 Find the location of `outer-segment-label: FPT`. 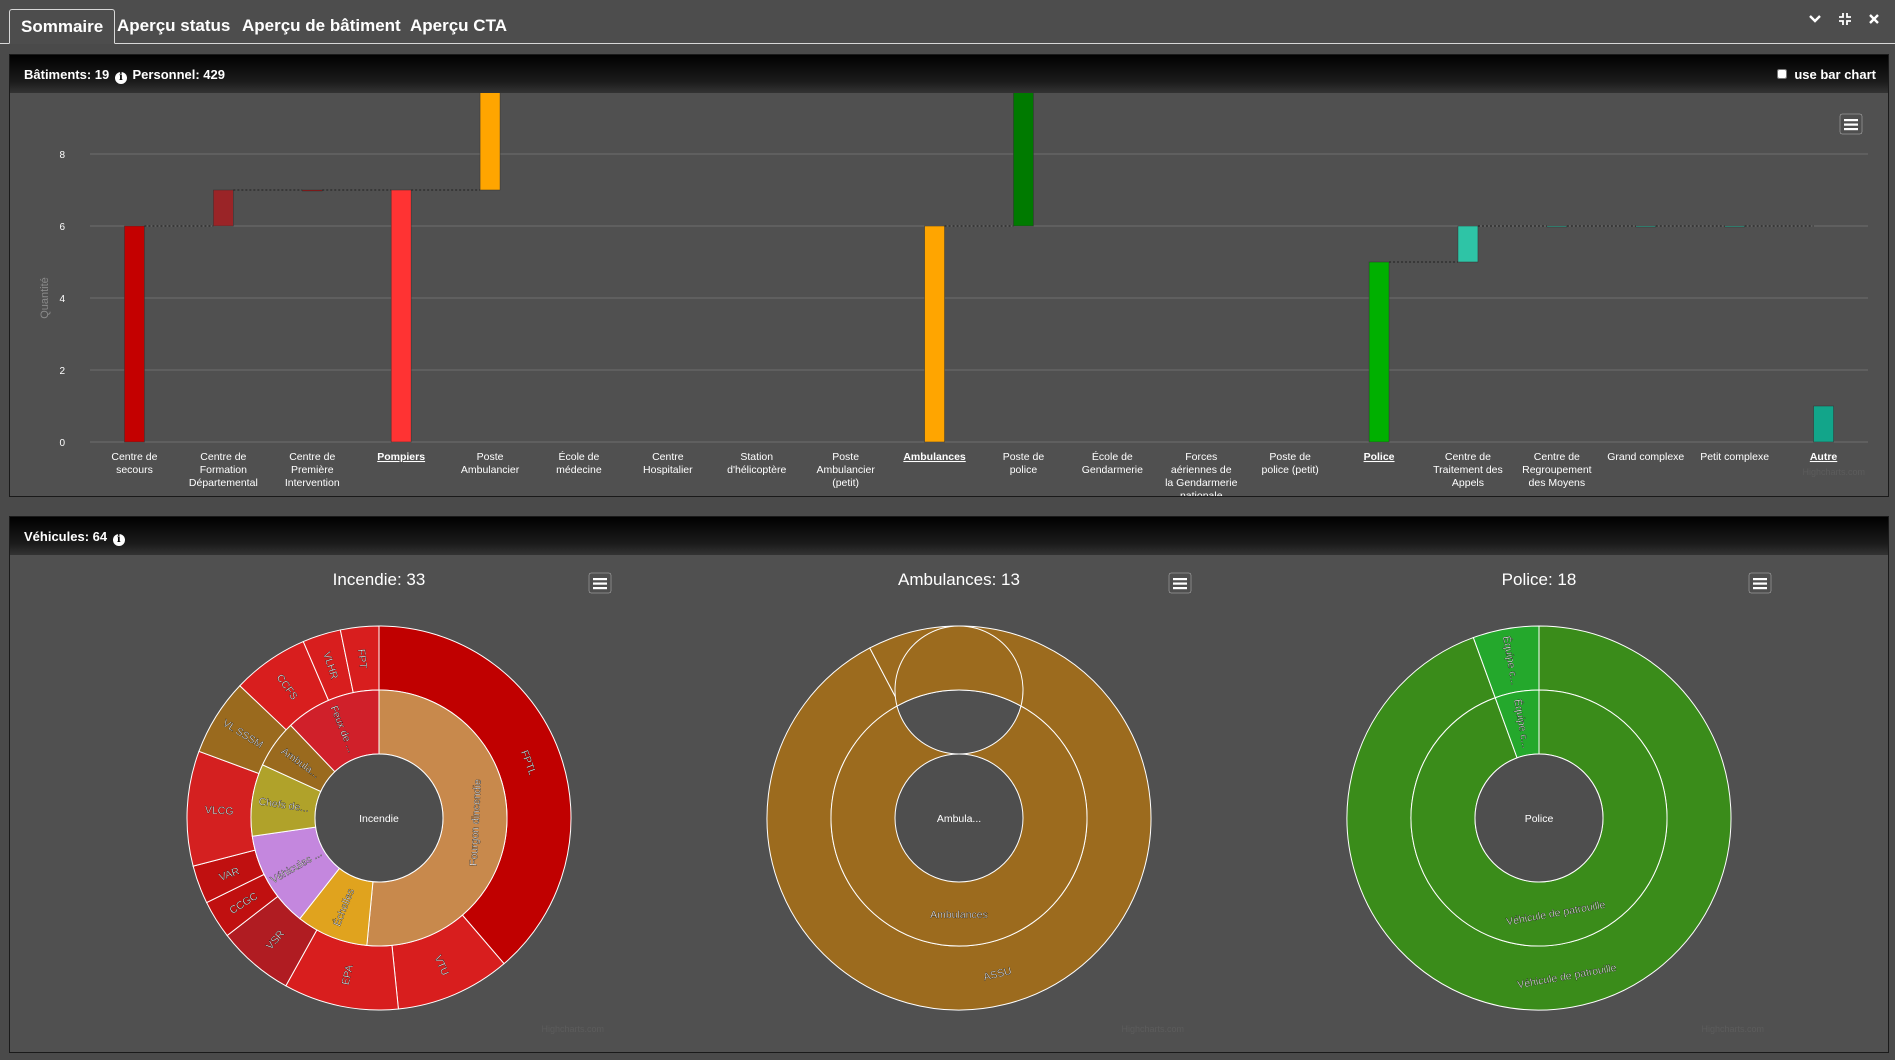

outer-segment-label: FPT is located at coordinates (362, 659).